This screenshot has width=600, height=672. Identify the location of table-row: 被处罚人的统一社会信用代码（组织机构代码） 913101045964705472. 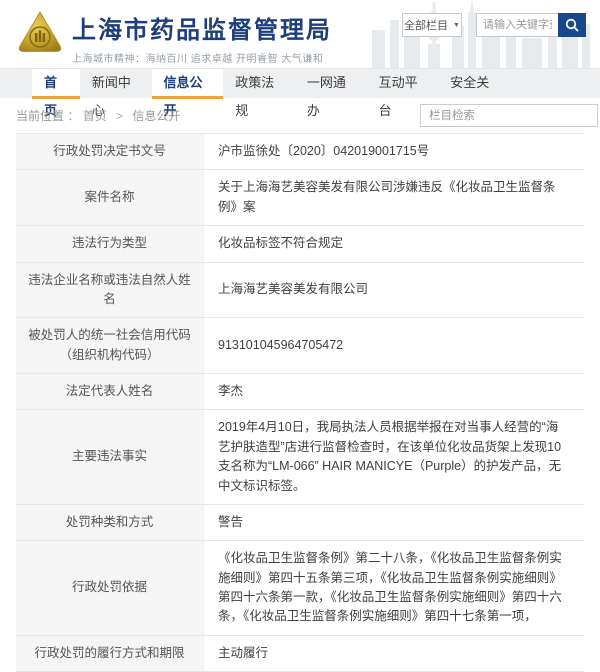
(300, 346).